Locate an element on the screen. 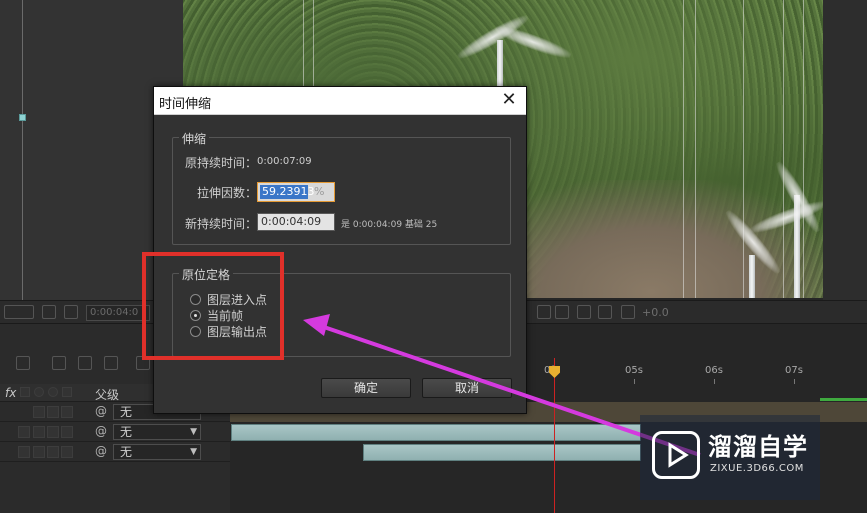 This screenshot has height=513, width=867. watermark-subtitle: ZIXUE.3D66.COM is located at coordinates (757, 468).